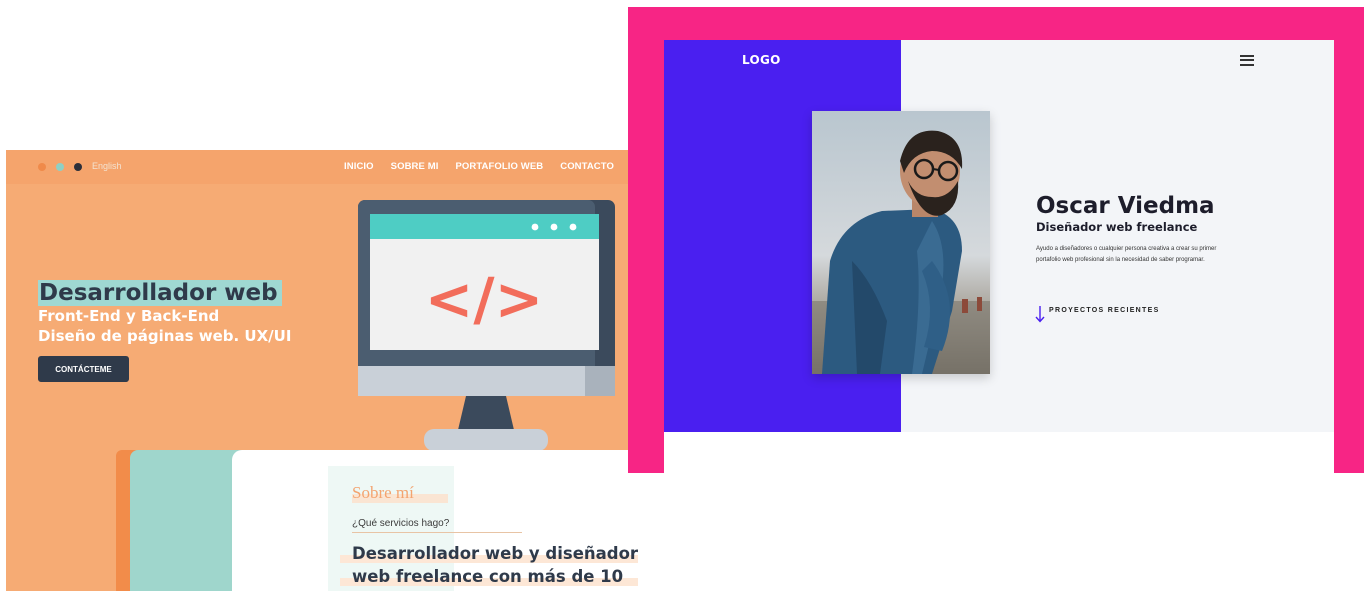 This screenshot has height=591, width=1364. What do you see at coordinates (499, 166) in the screenshot?
I see `nav-item-portafolio: PORTAFOLIO WEB` at bounding box center [499, 166].